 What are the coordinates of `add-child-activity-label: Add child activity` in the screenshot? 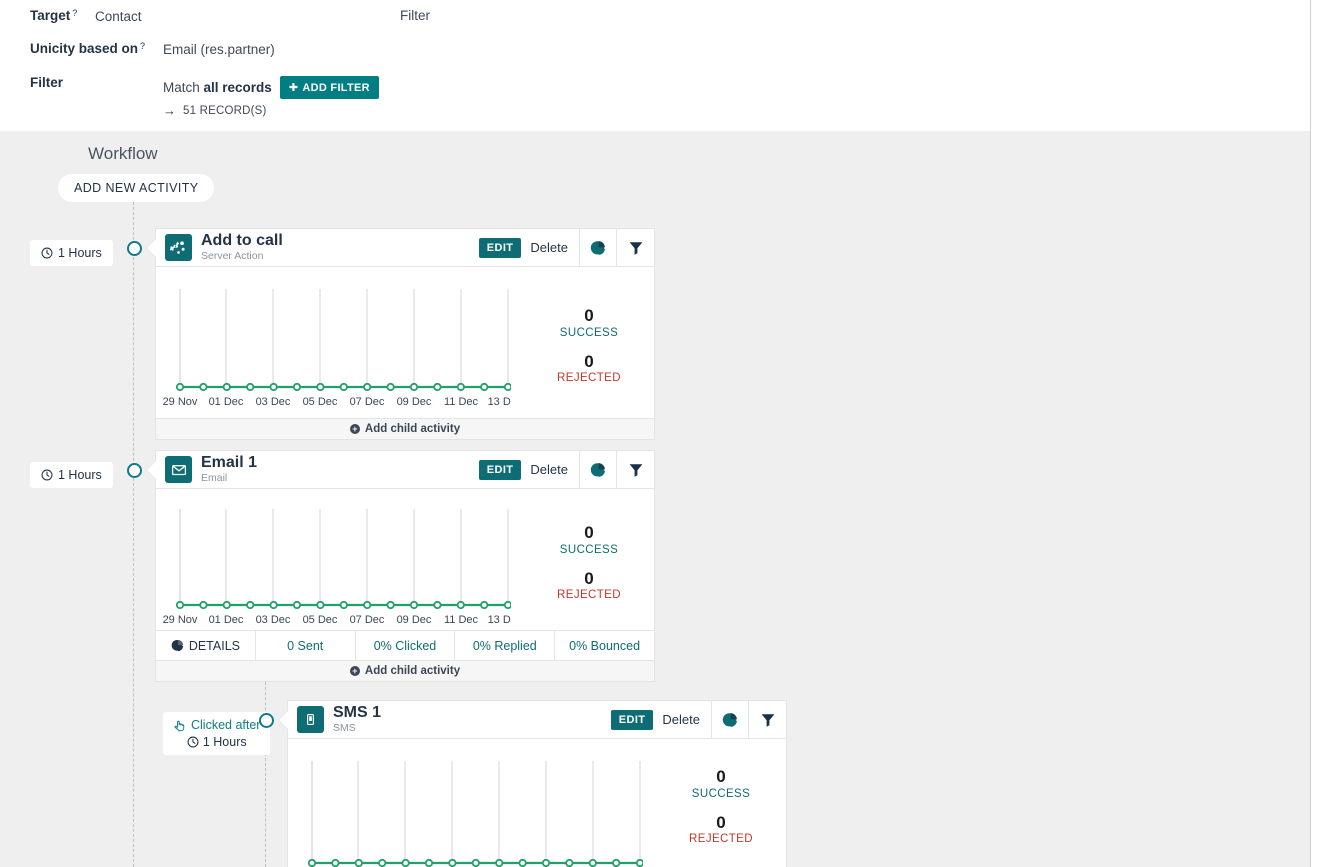 It's located at (412, 671).